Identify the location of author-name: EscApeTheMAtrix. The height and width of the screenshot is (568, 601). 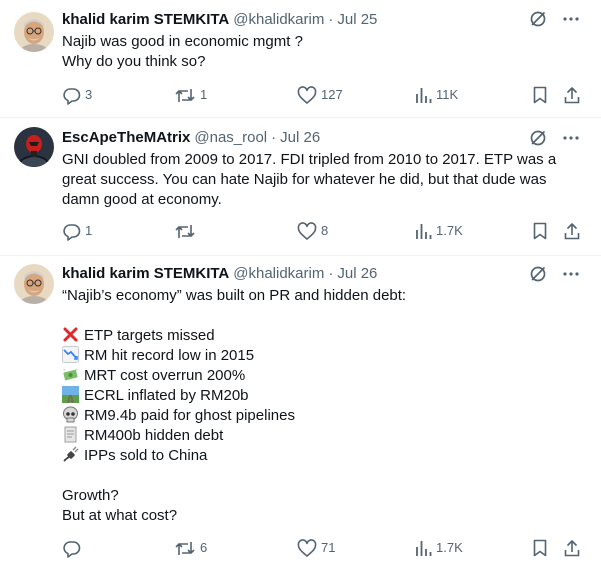
(126, 137).